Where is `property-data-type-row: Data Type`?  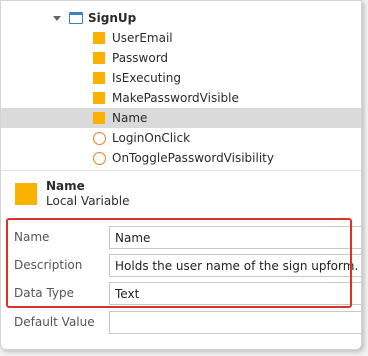 property-data-type-row: Data Type is located at coordinates (181, 293).